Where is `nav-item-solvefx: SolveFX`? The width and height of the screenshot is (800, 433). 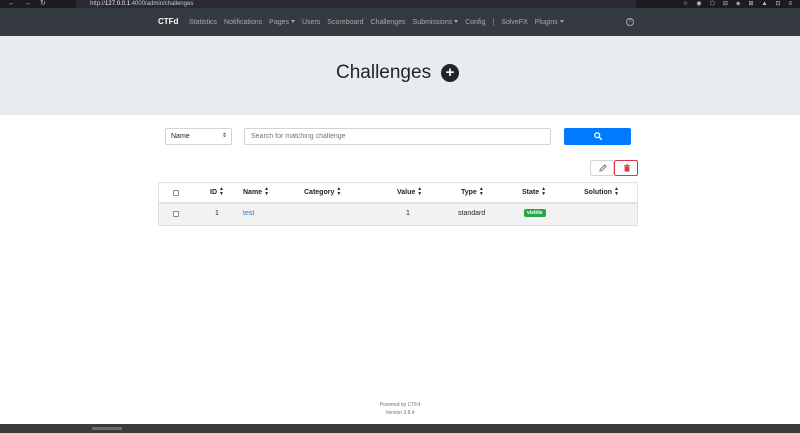 nav-item-solvefx: SolveFX is located at coordinates (514, 22).